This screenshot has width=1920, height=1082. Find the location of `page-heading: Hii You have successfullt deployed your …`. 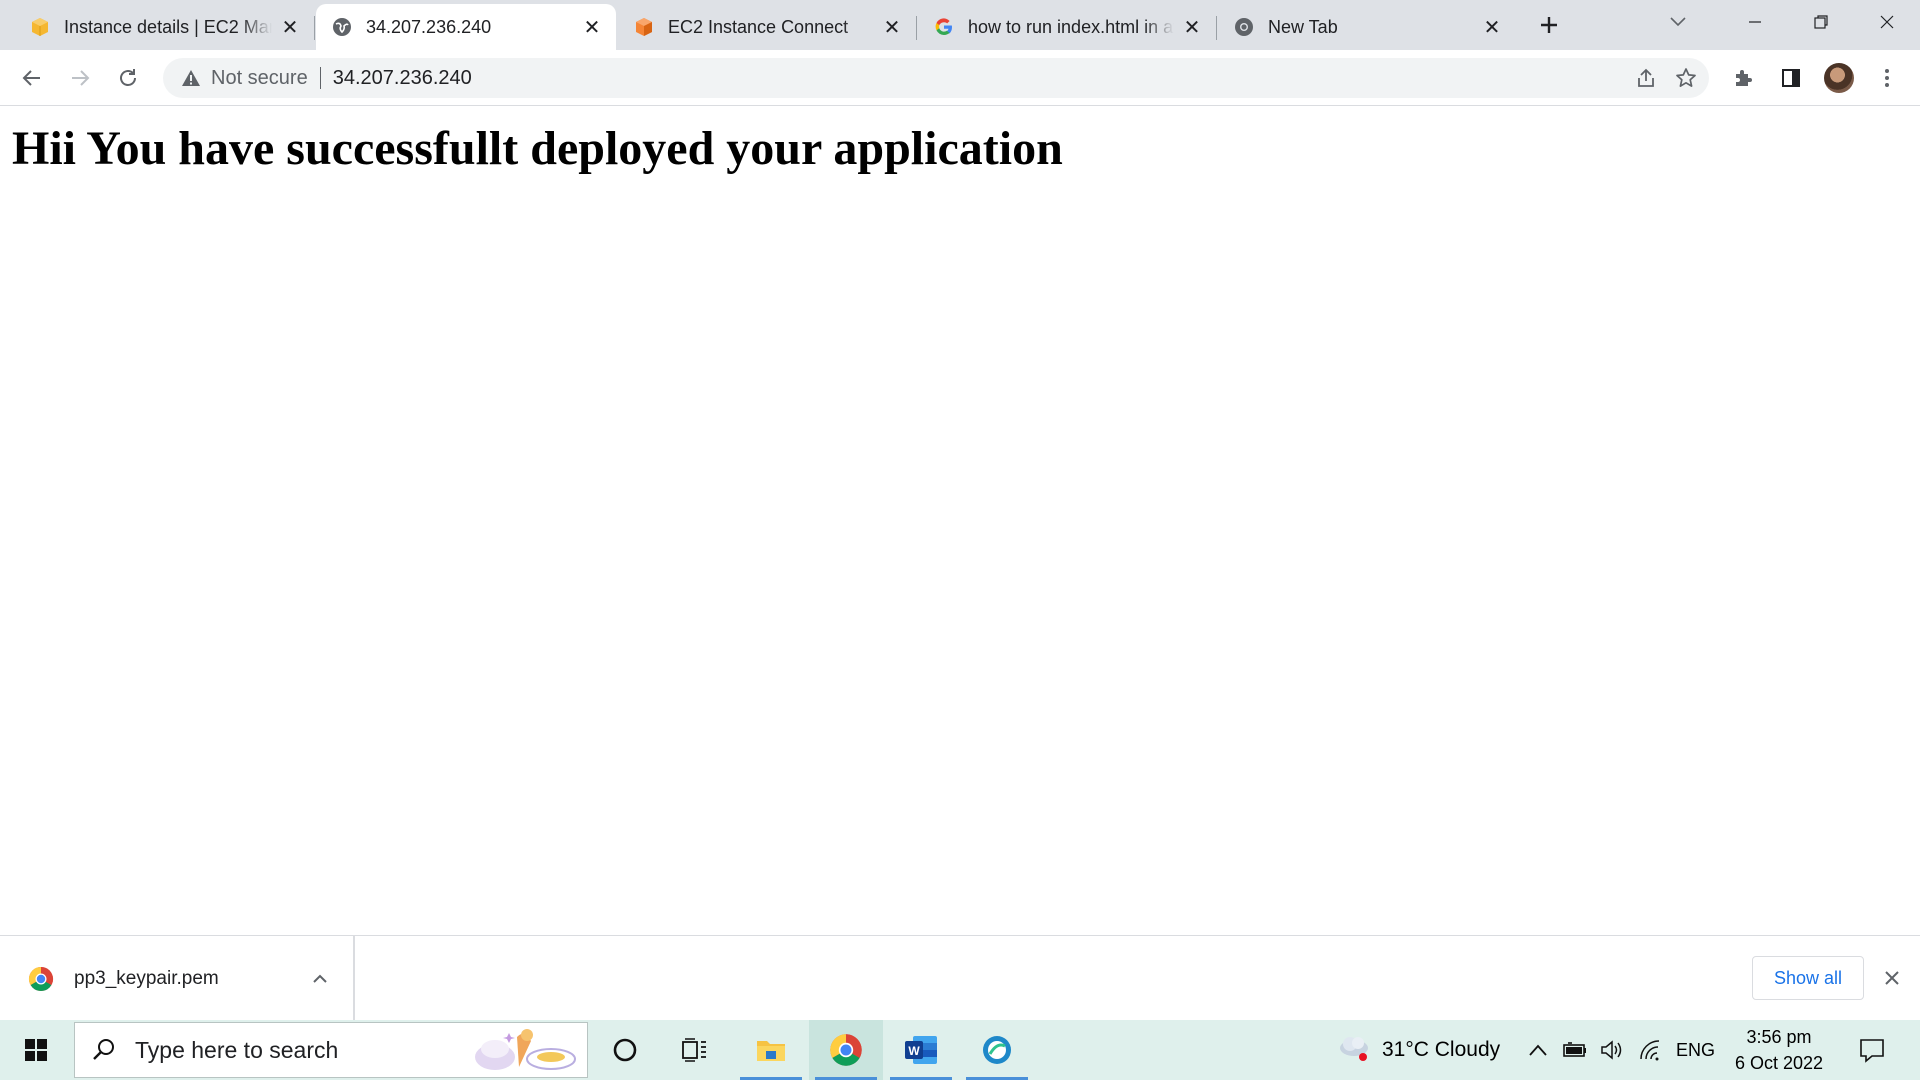

page-heading: Hii You have successfullt deployed your … is located at coordinates (537, 148).